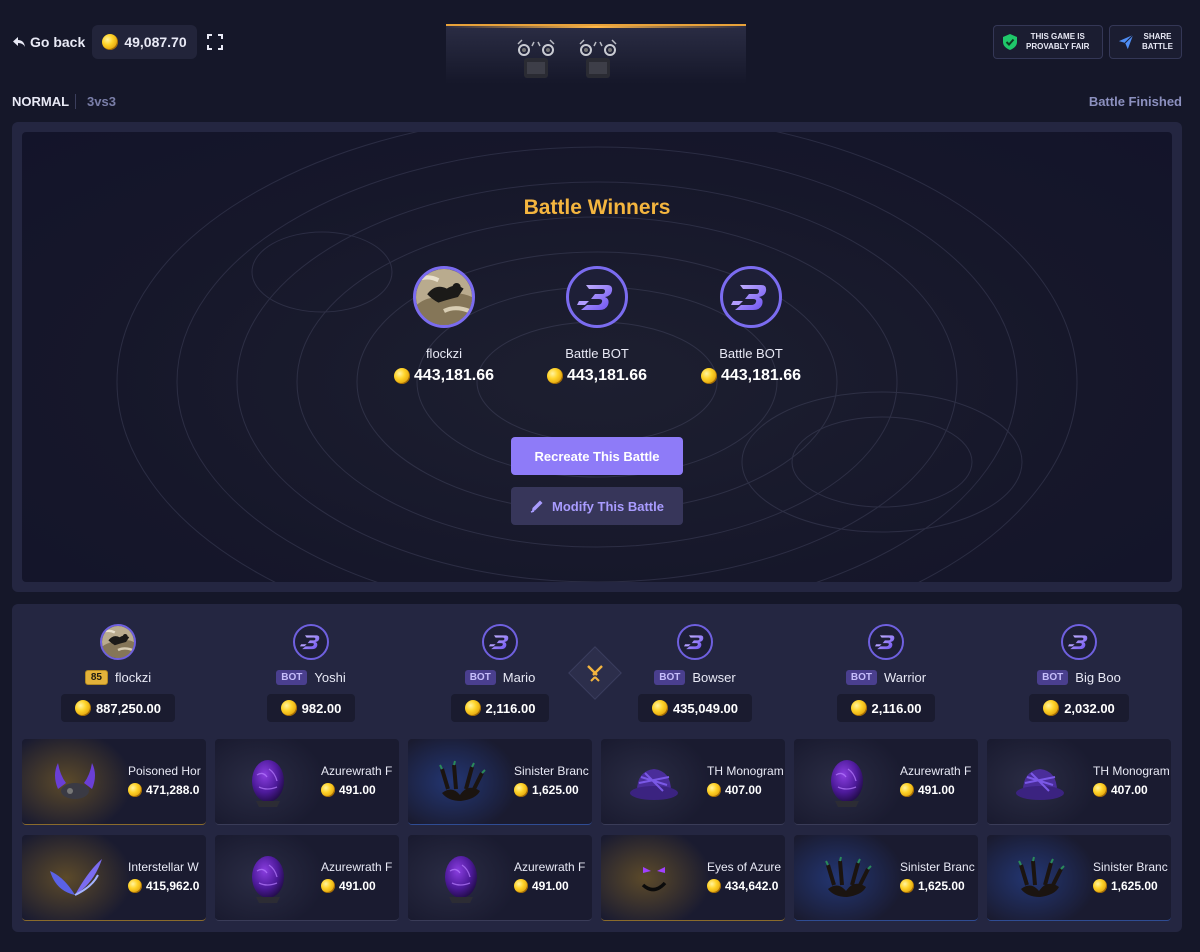  What do you see at coordinates (693, 878) in the screenshot?
I see `item-card: Eyes of Azure 434,642.0` at bounding box center [693, 878].